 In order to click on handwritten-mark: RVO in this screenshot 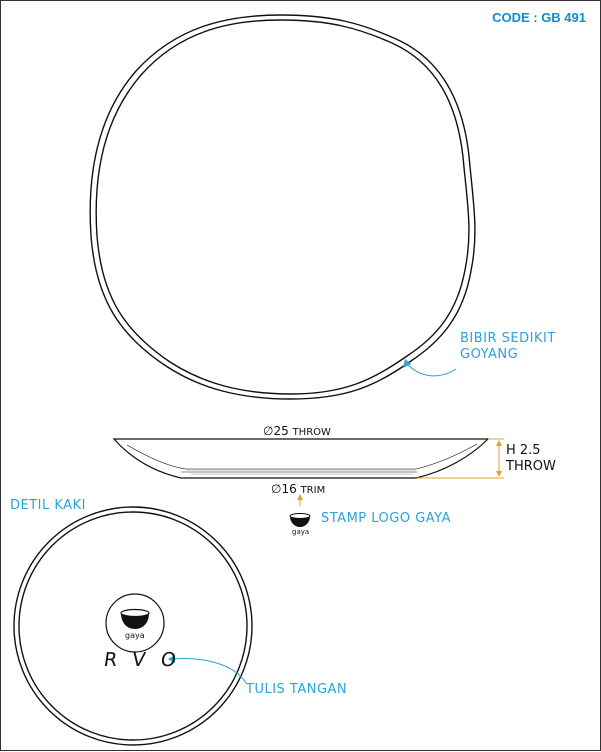, I will do `click(148, 660)`.